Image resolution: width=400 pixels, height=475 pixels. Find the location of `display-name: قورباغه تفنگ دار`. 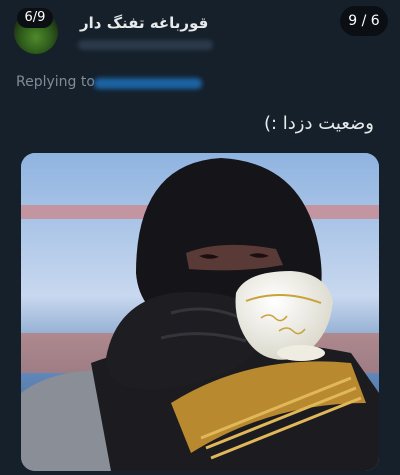

display-name: قورباغه تفنگ دار is located at coordinates (144, 23).